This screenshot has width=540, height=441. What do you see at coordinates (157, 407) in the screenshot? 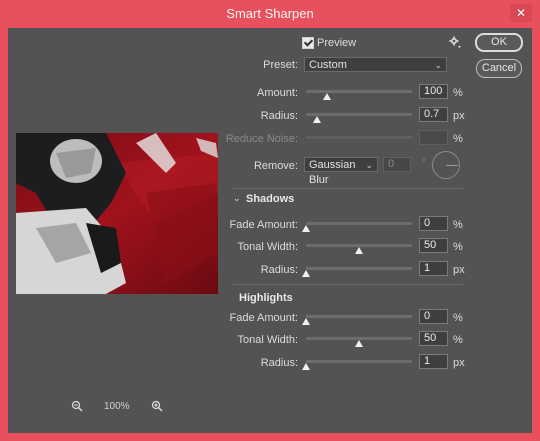
I see `zoom-in-icon` at bounding box center [157, 407].